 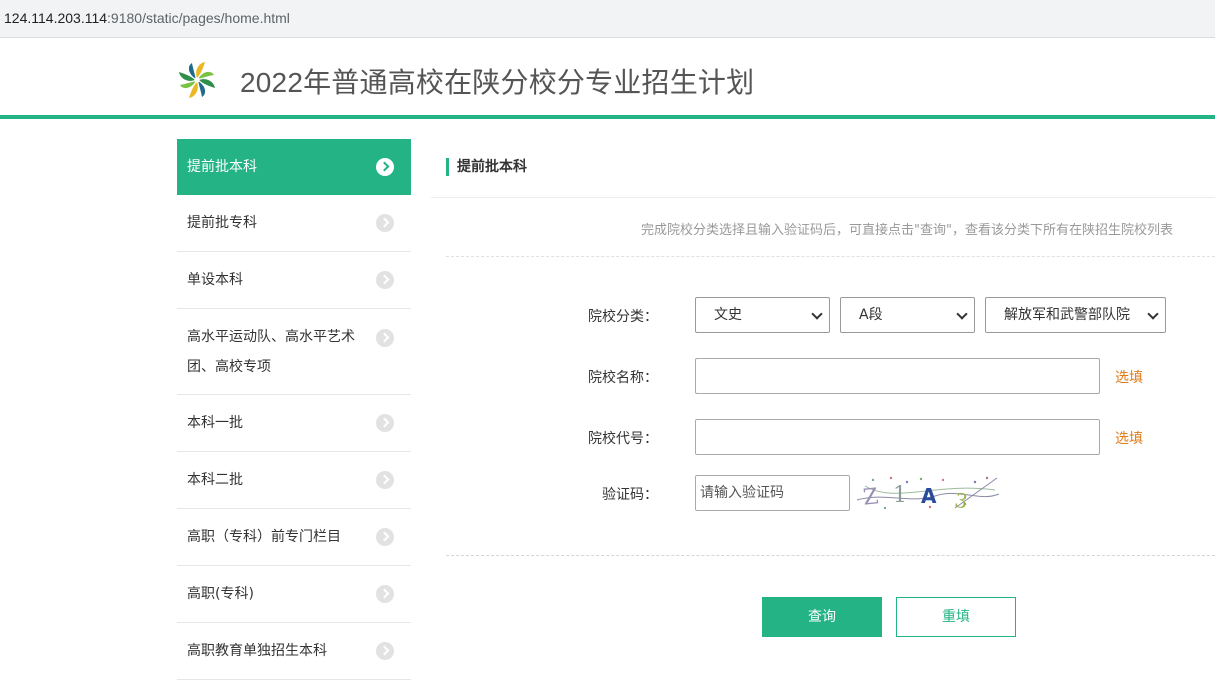 What do you see at coordinates (630, 495) in the screenshot?
I see `captcha-label: 验证码：` at bounding box center [630, 495].